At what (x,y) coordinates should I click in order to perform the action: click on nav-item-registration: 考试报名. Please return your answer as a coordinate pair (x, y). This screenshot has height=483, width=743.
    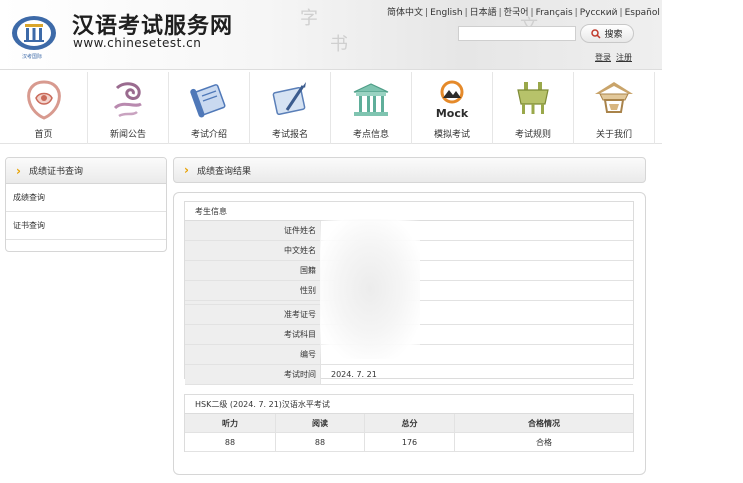
    Looking at the image, I should click on (290, 108).